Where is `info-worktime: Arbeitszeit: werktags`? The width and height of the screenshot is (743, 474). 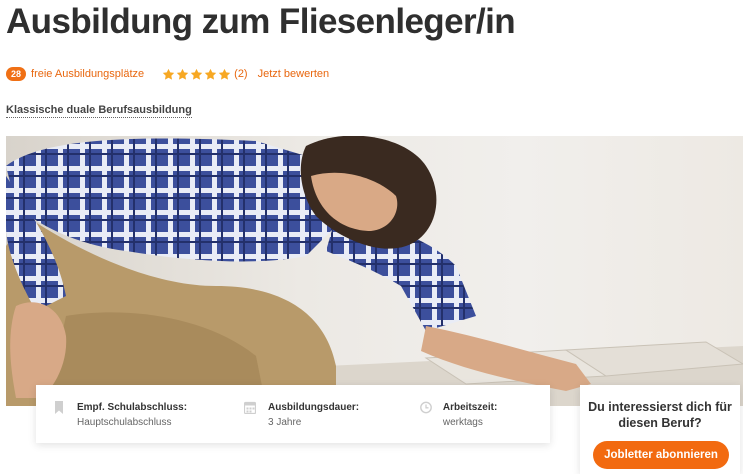
info-worktime: Arbeitszeit: werktags is located at coordinates (476, 407).